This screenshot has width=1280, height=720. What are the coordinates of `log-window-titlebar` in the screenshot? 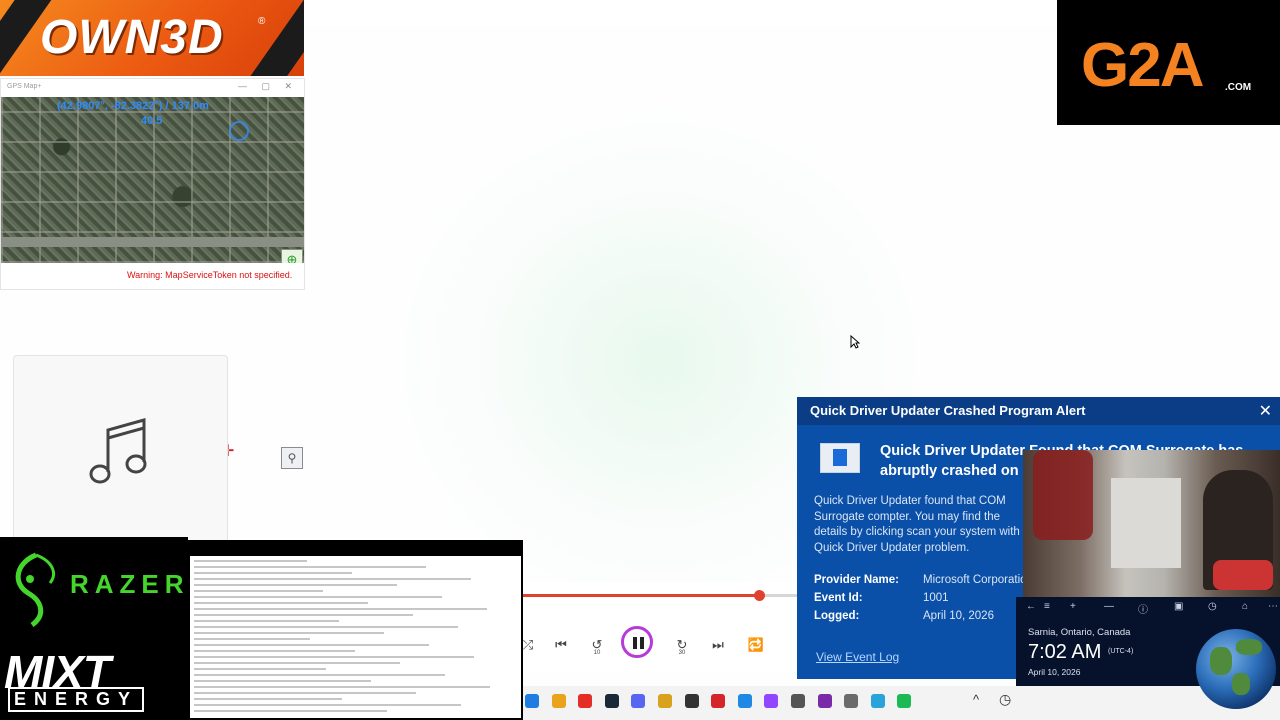 It's located at (355, 549).